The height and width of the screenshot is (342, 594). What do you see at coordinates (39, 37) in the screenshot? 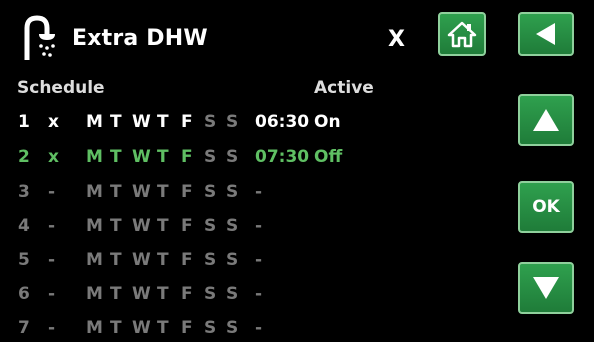
I see `shower-icon` at bounding box center [39, 37].